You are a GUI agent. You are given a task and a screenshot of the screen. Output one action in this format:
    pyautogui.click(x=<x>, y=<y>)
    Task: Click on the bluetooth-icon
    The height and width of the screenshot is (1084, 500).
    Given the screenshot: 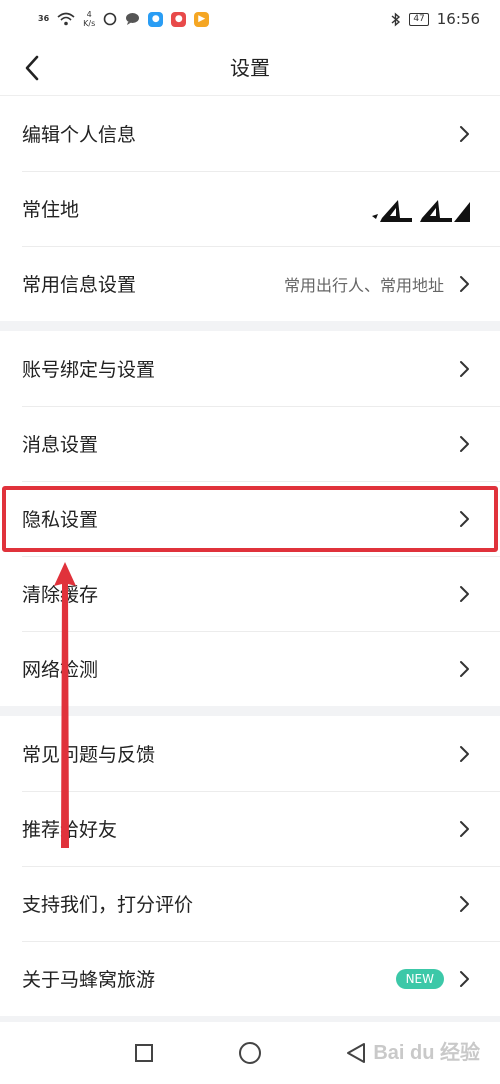 What is the action you would take?
    pyautogui.click(x=396, y=19)
    